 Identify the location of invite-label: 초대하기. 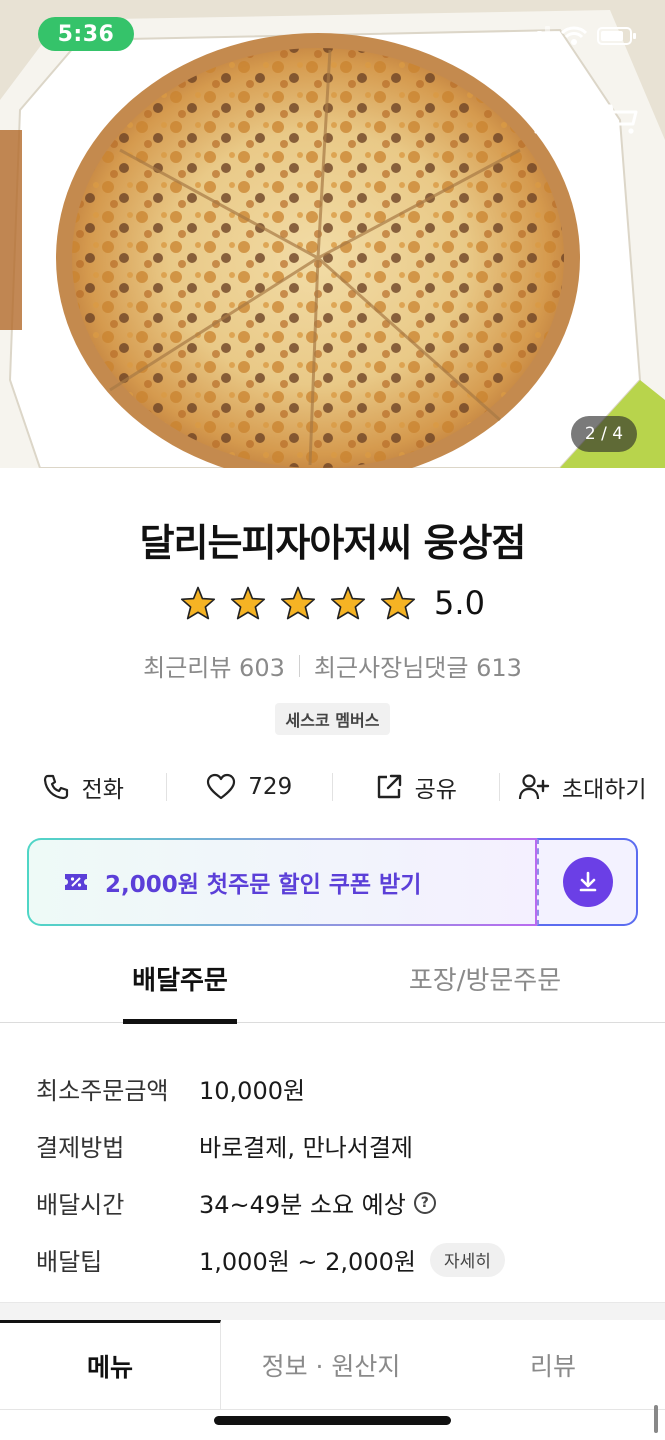
(604, 790).